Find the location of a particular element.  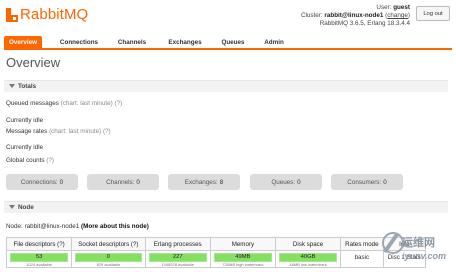

tab-overview: Overview is located at coordinates (23, 42).